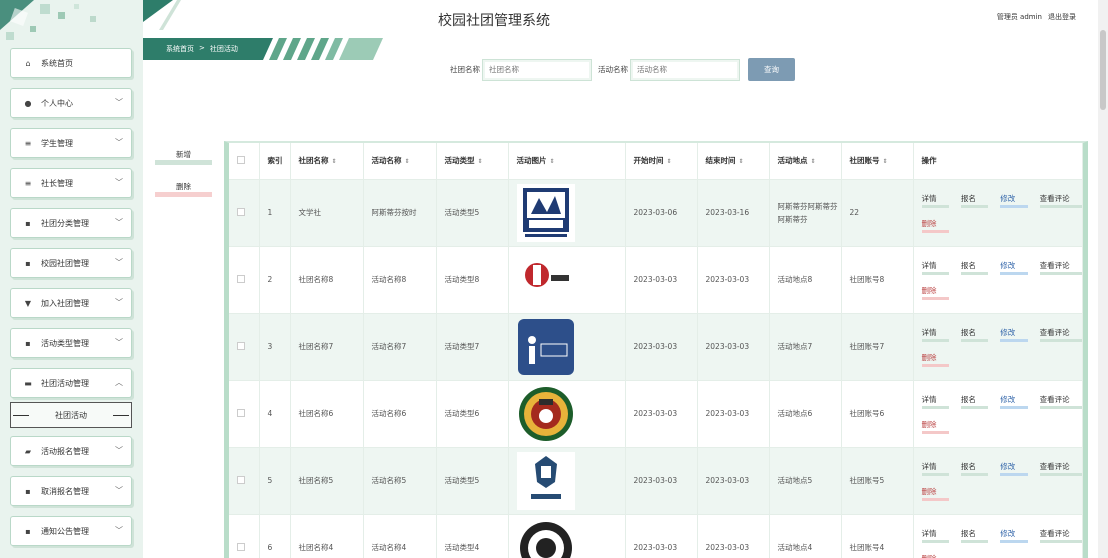 The height and width of the screenshot is (558, 1108). What do you see at coordinates (183, 188) in the screenshot?
I see `delete-button: 删除` at bounding box center [183, 188].